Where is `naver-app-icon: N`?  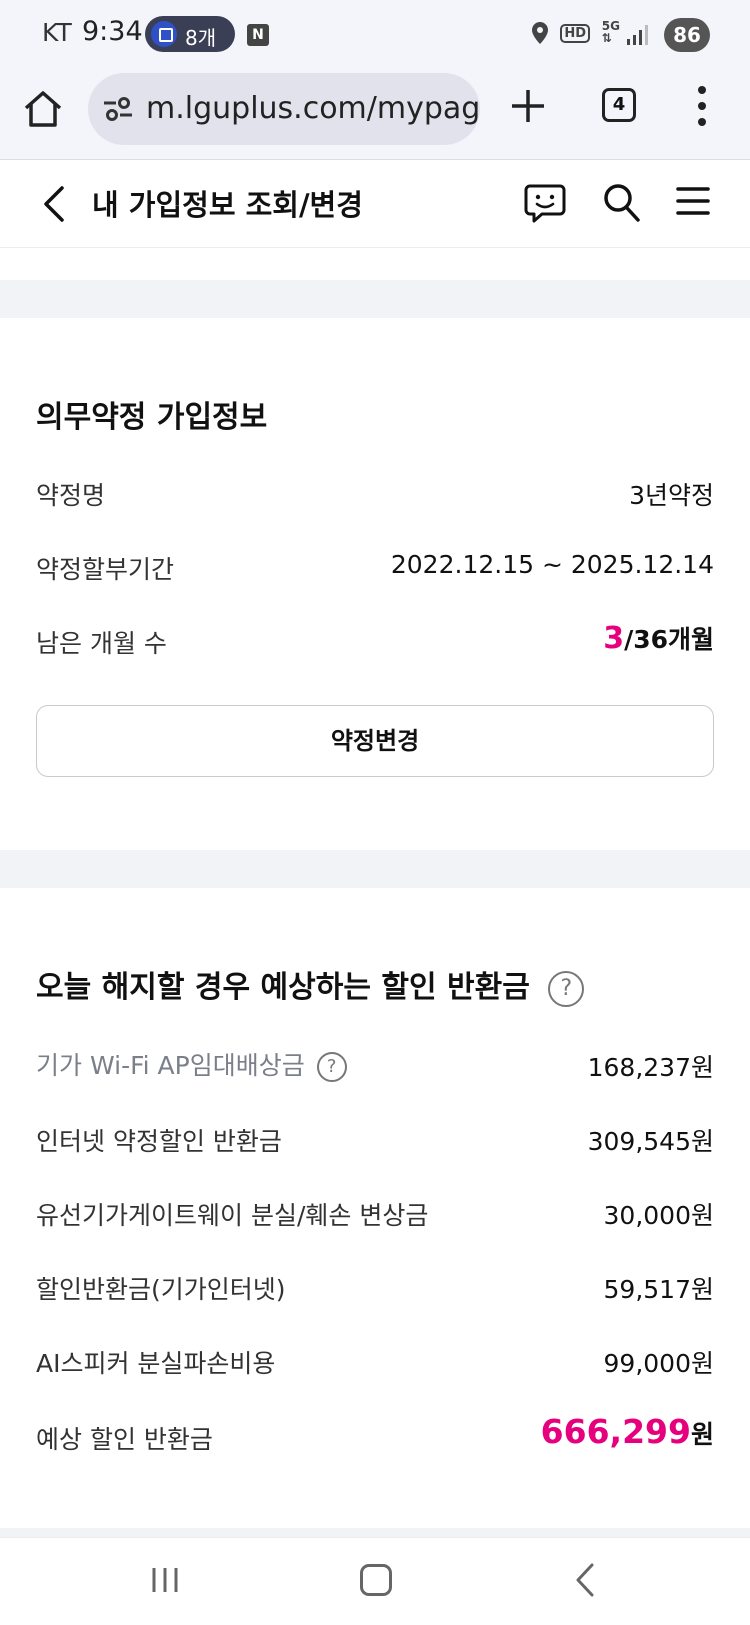
naver-app-icon: N is located at coordinates (258, 35).